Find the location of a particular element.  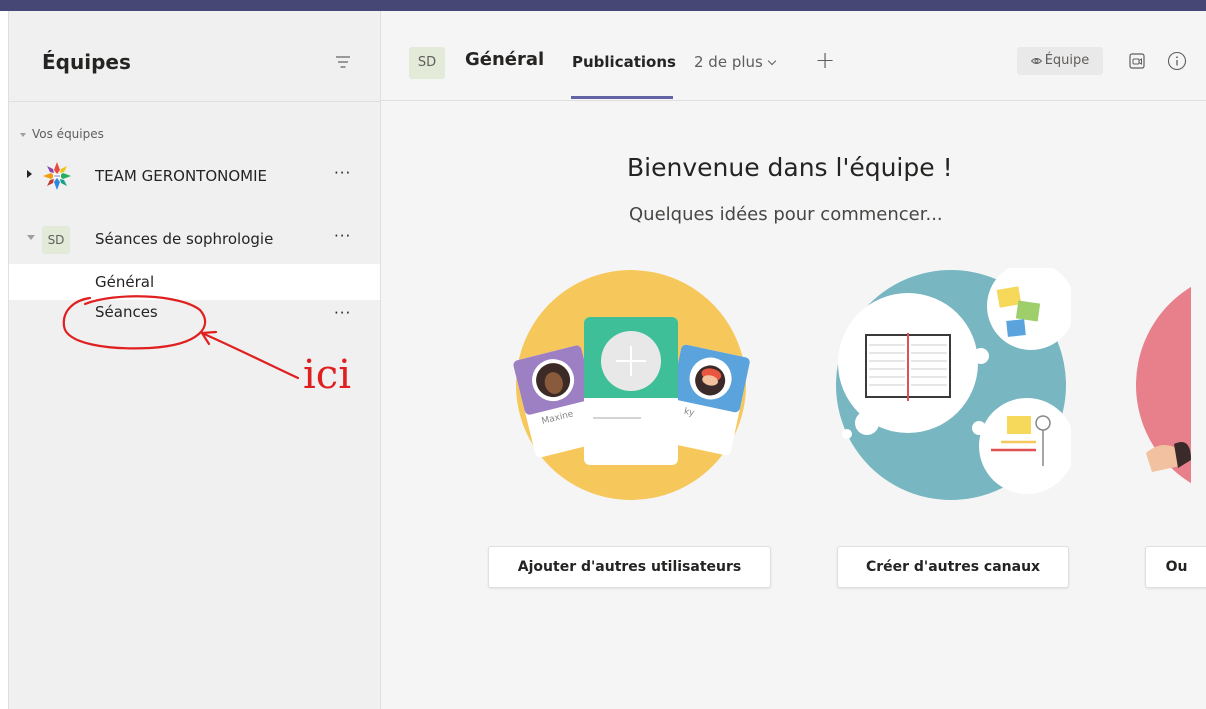

eye-icon is located at coordinates (1036, 60).